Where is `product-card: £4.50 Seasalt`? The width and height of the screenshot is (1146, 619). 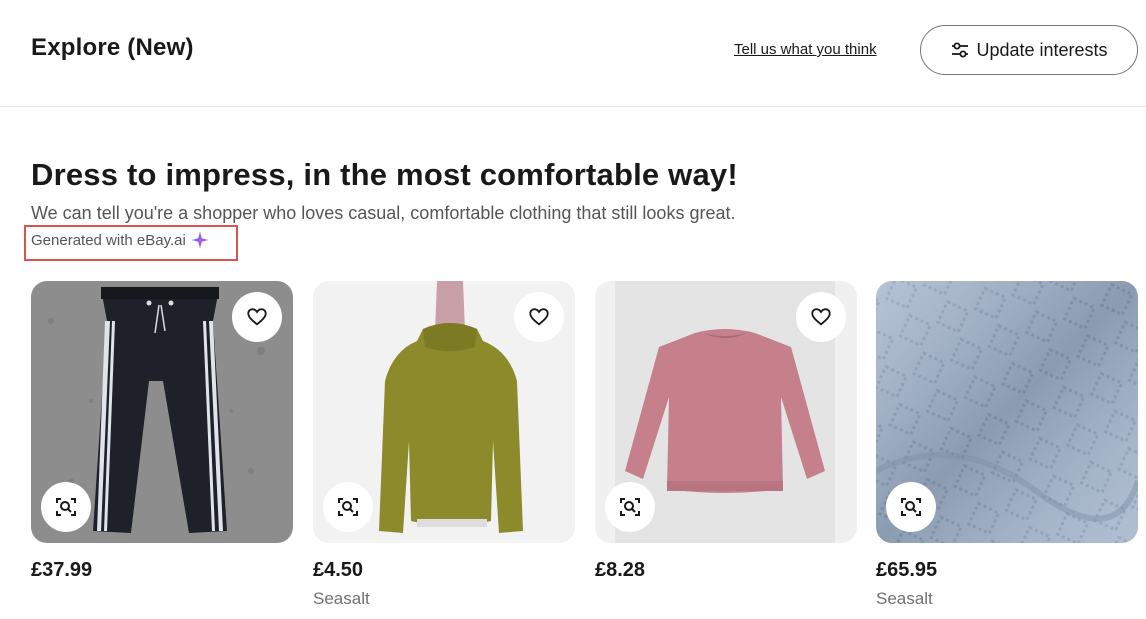 product-card: £4.50 Seasalt is located at coordinates (444, 445).